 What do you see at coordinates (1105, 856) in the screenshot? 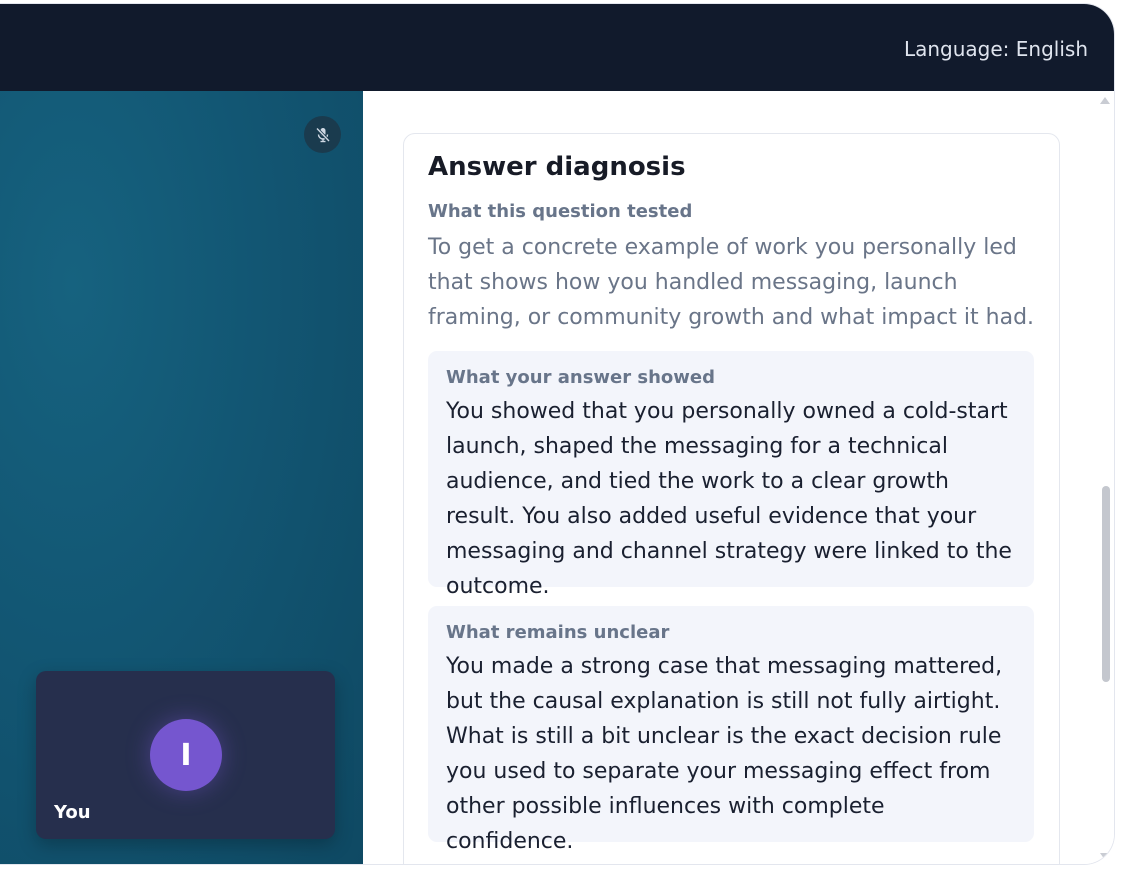
I see `scroll-down-icon` at bounding box center [1105, 856].